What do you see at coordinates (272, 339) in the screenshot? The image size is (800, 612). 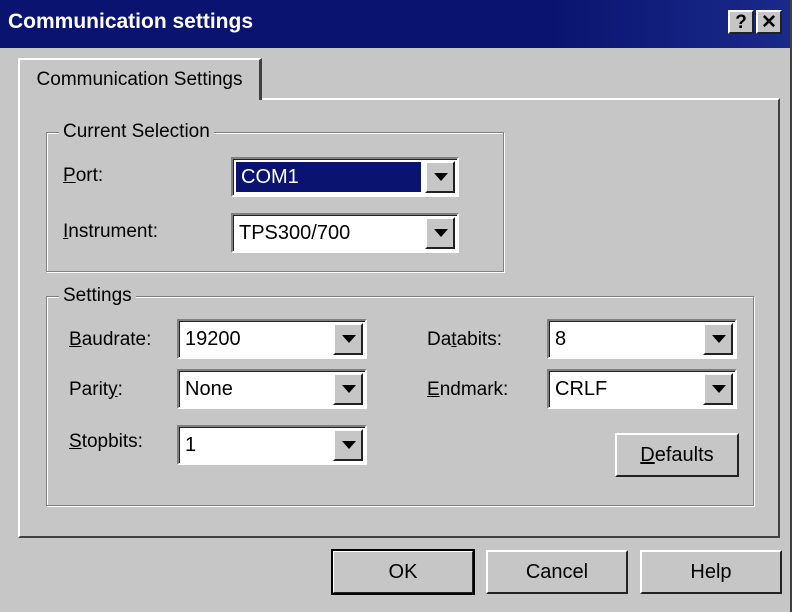 I see `baudrate-select: 19200` at bounding box center [272, 339].